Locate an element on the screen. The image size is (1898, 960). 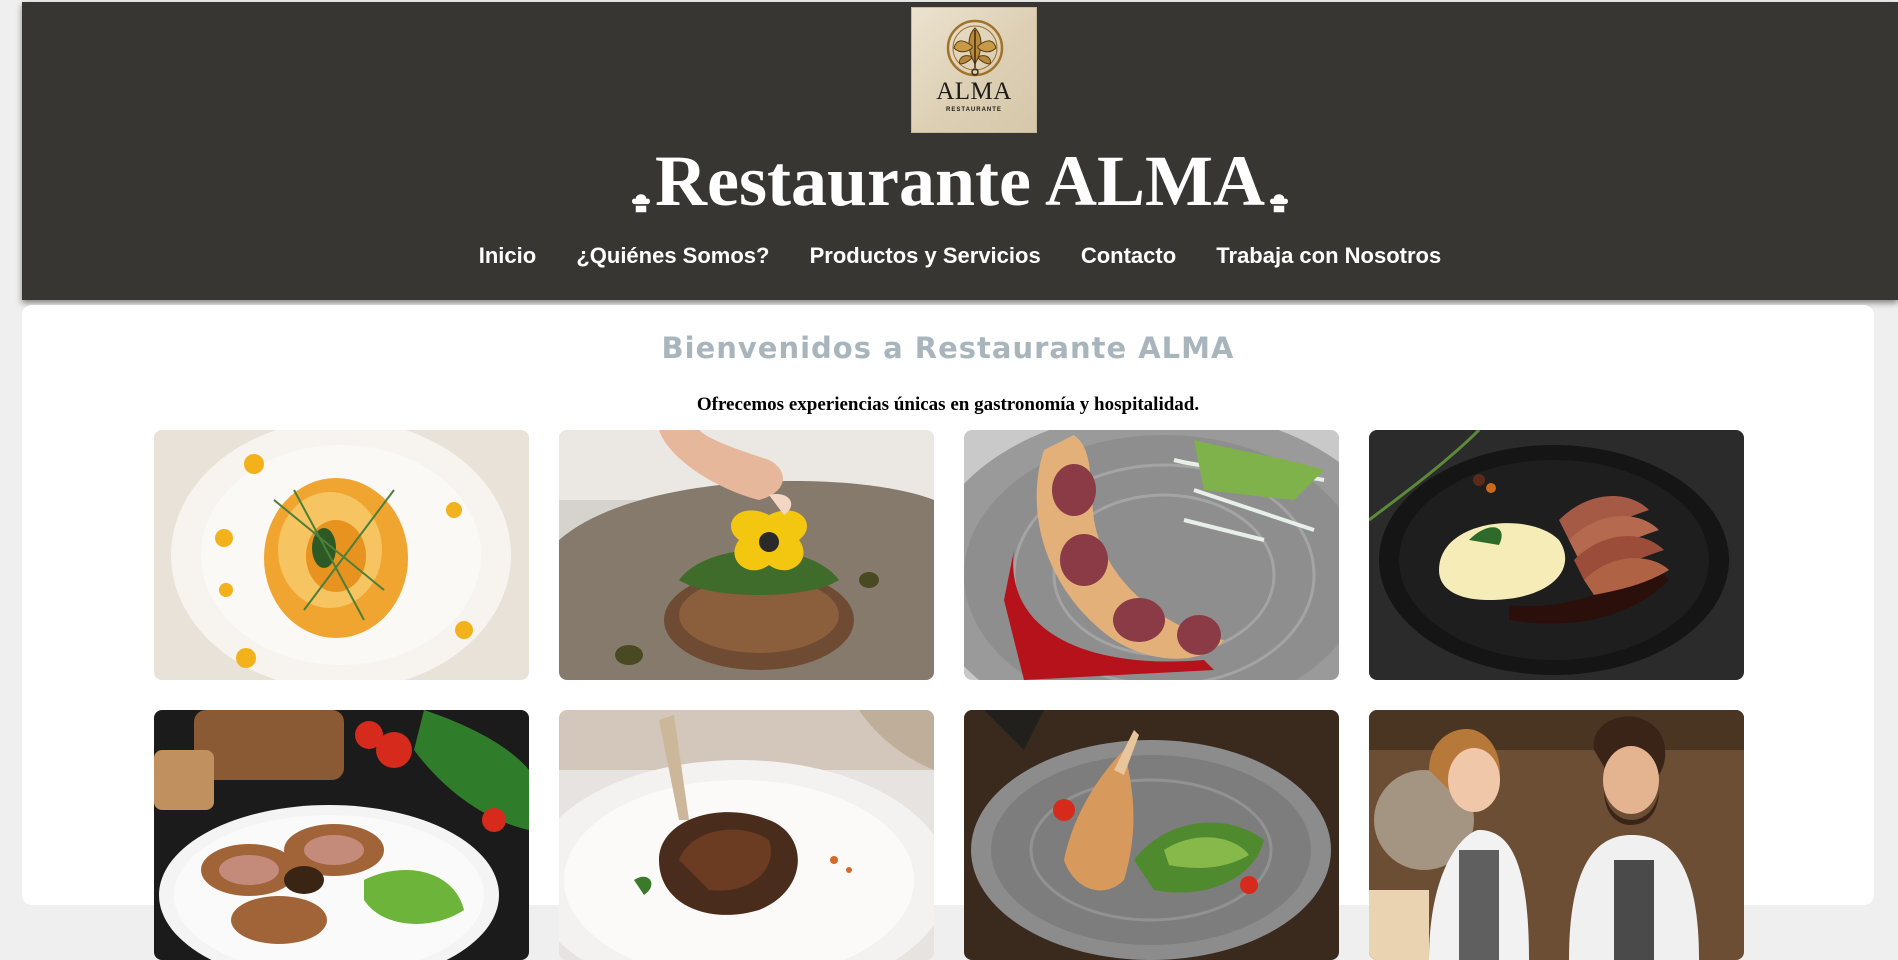
gallery-image-duck-breast-puree is located at coordinates (1556, 555).